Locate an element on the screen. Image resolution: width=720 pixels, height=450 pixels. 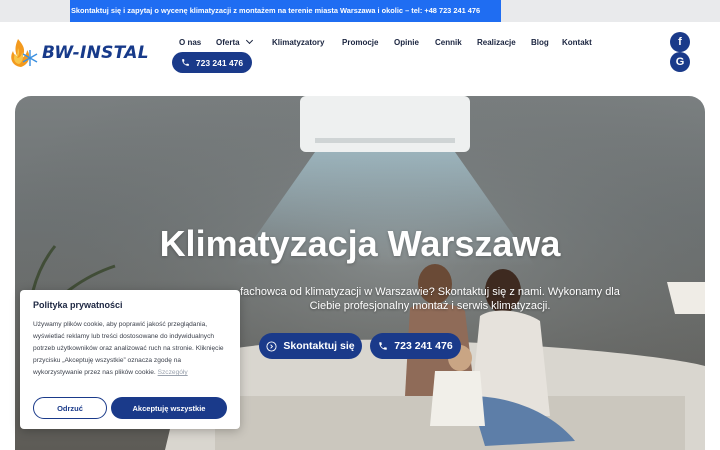
hero-contact-button: Skontaktuj się is located at coordinates (310, 346).